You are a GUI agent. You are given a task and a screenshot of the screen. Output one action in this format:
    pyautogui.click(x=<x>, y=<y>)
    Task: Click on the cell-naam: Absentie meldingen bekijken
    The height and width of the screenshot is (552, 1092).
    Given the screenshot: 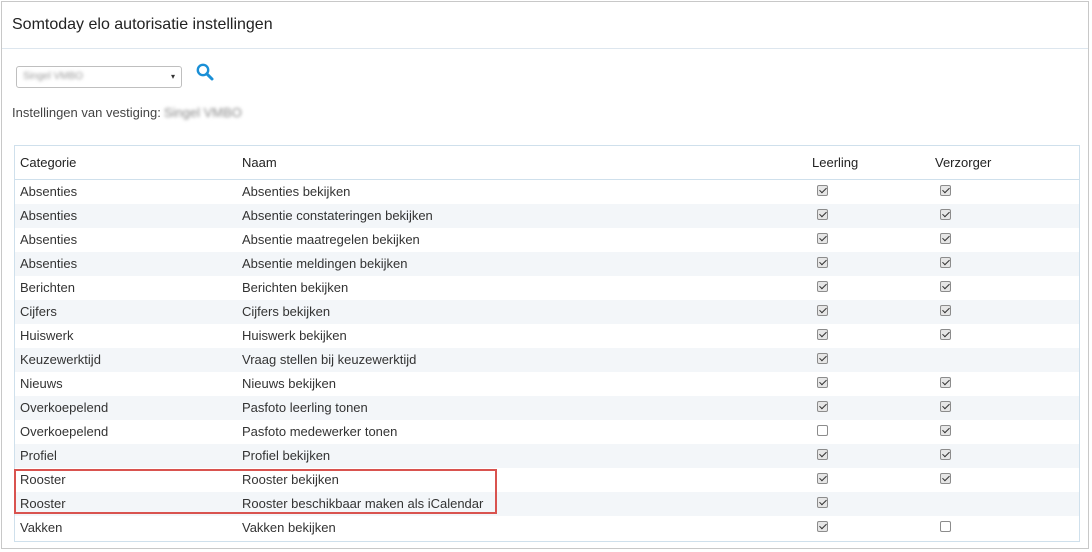 What is the action you would take?
    pyautogui.click(x=325, y=263)
    